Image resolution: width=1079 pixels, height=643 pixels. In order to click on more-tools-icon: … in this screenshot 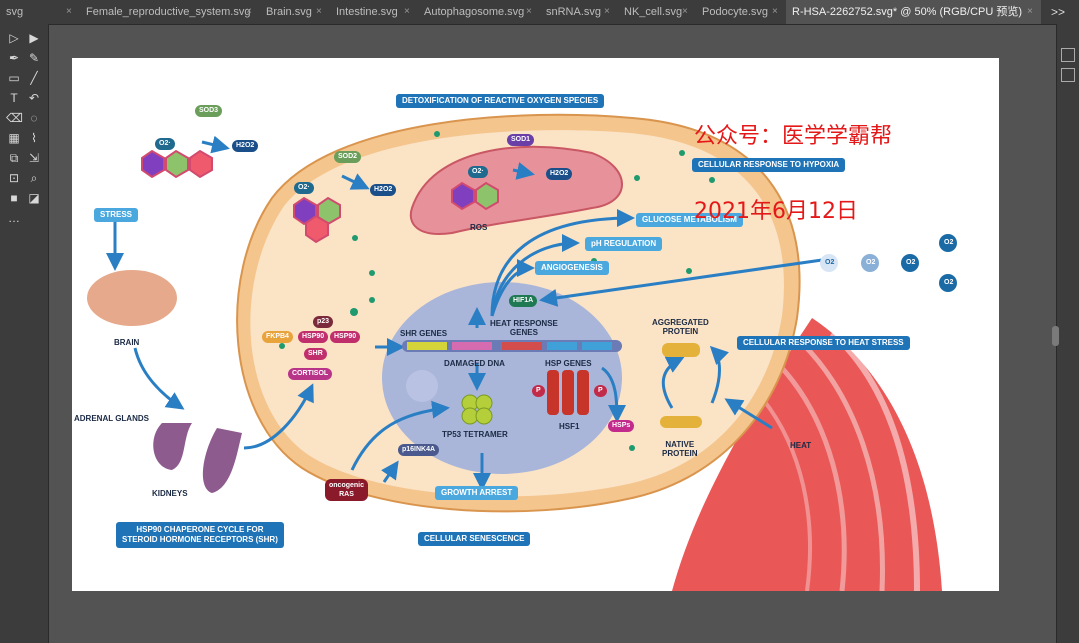, I will do `click(14, 218)`.